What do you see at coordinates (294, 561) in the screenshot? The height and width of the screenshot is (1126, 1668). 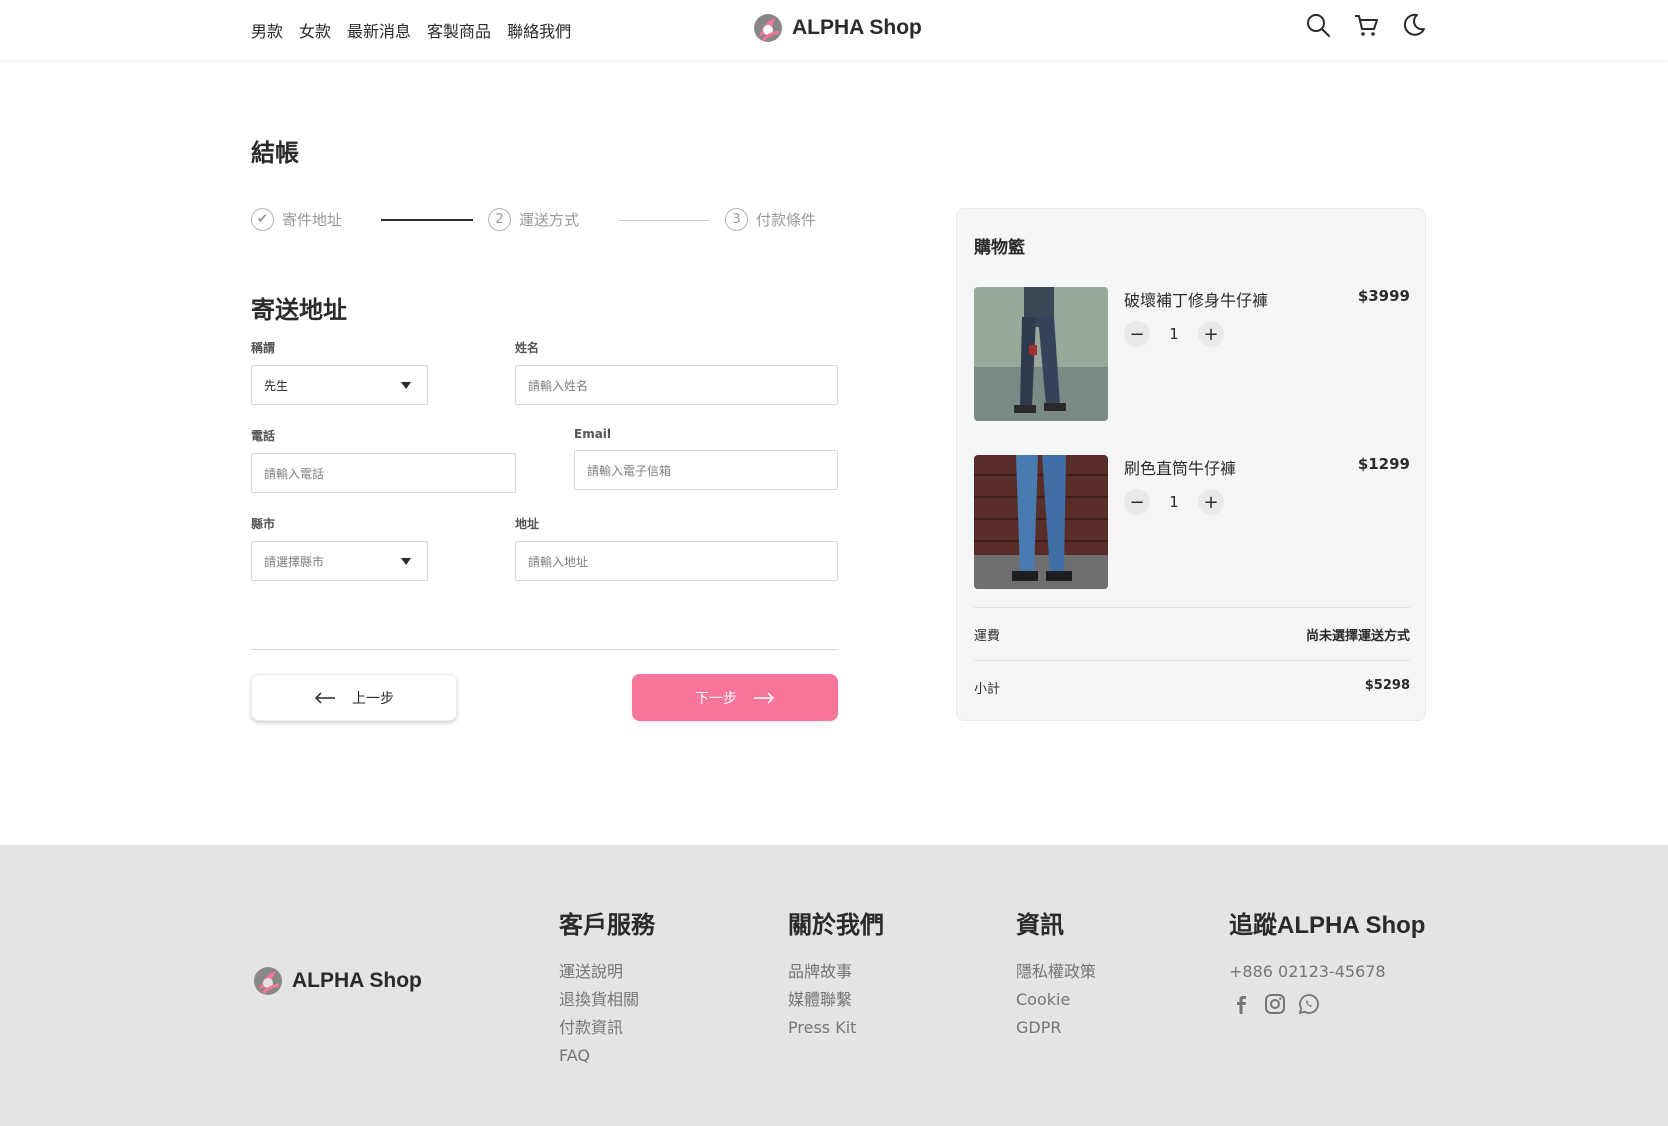 I see `select-placeholder: 請選擇縣市` at bounding box center [294, 561].